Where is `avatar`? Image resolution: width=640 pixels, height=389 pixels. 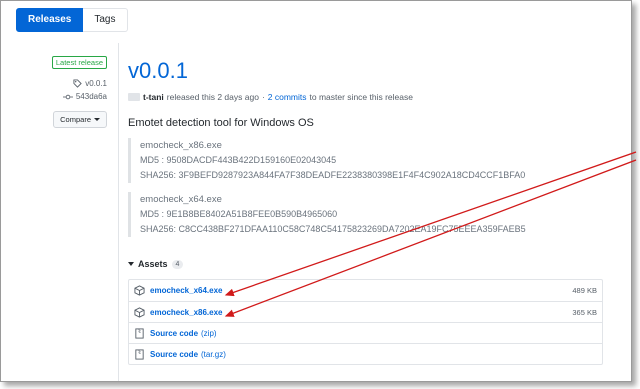
avatar is located at coordinates (134, 97).